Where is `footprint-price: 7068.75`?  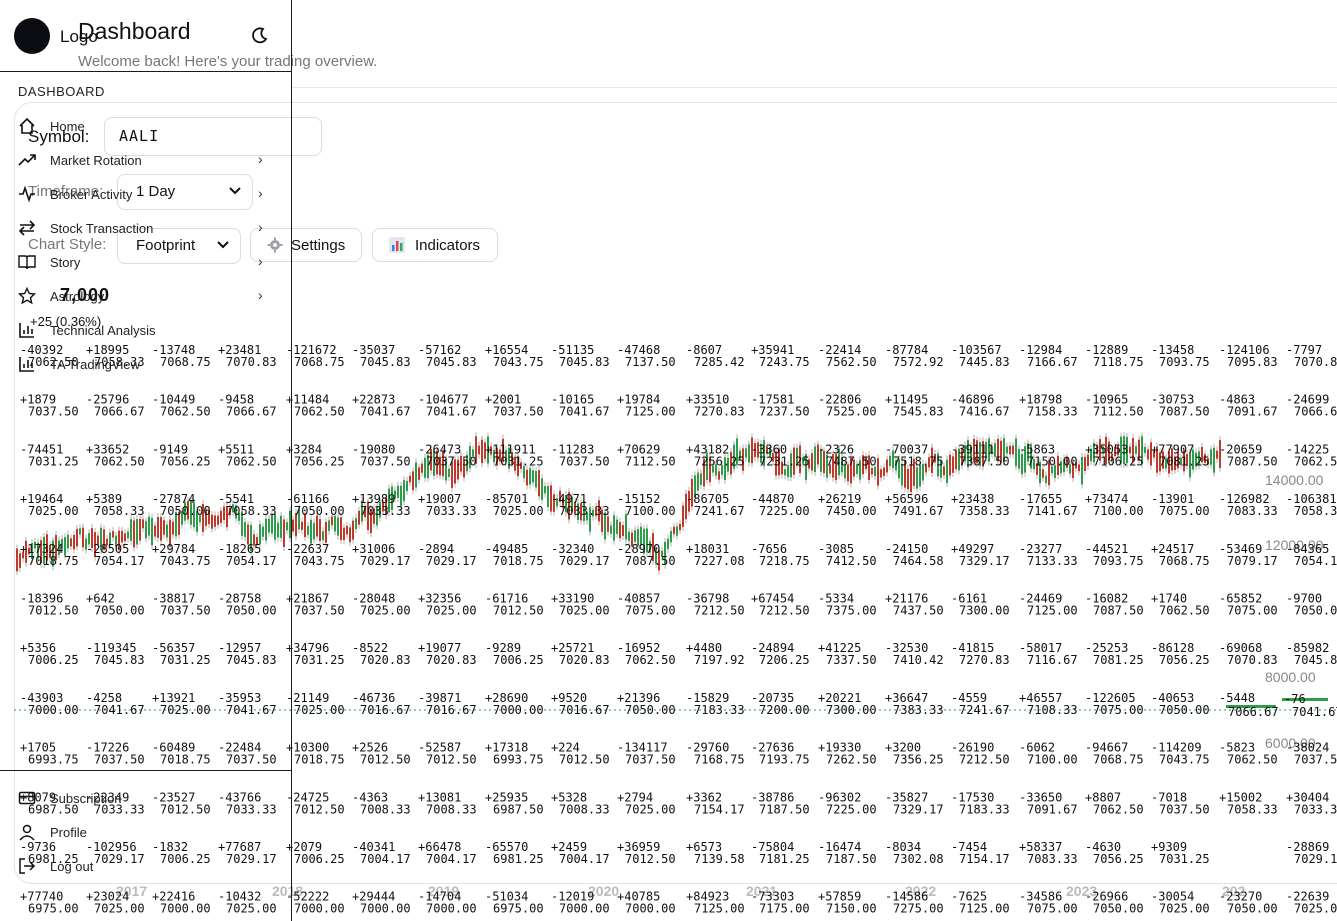
footprint-price: 7068.75 is located at coordinates (1184, 561).